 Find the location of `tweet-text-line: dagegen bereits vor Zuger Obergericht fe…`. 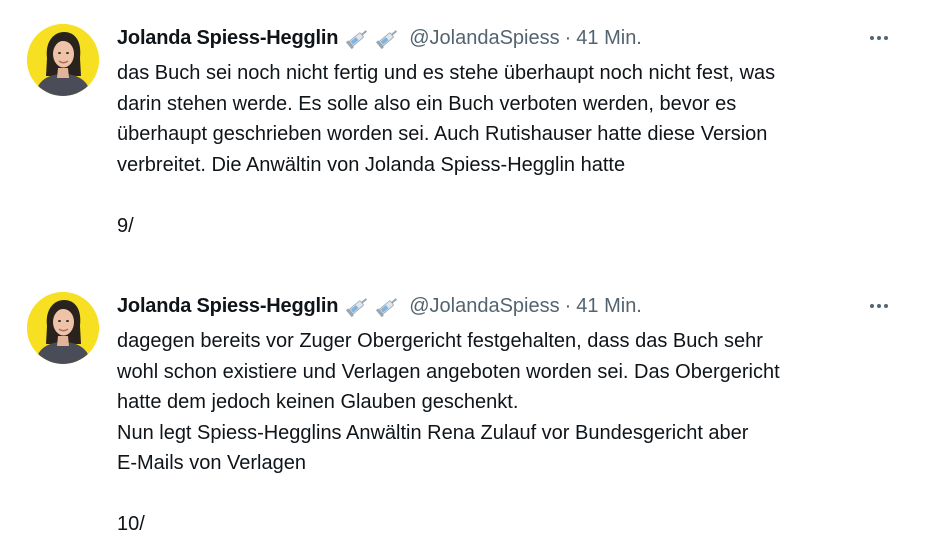

tweet-text-line: dagegen bereits vor Zuger Obergericht fe… is located at coordinates (440, 341).